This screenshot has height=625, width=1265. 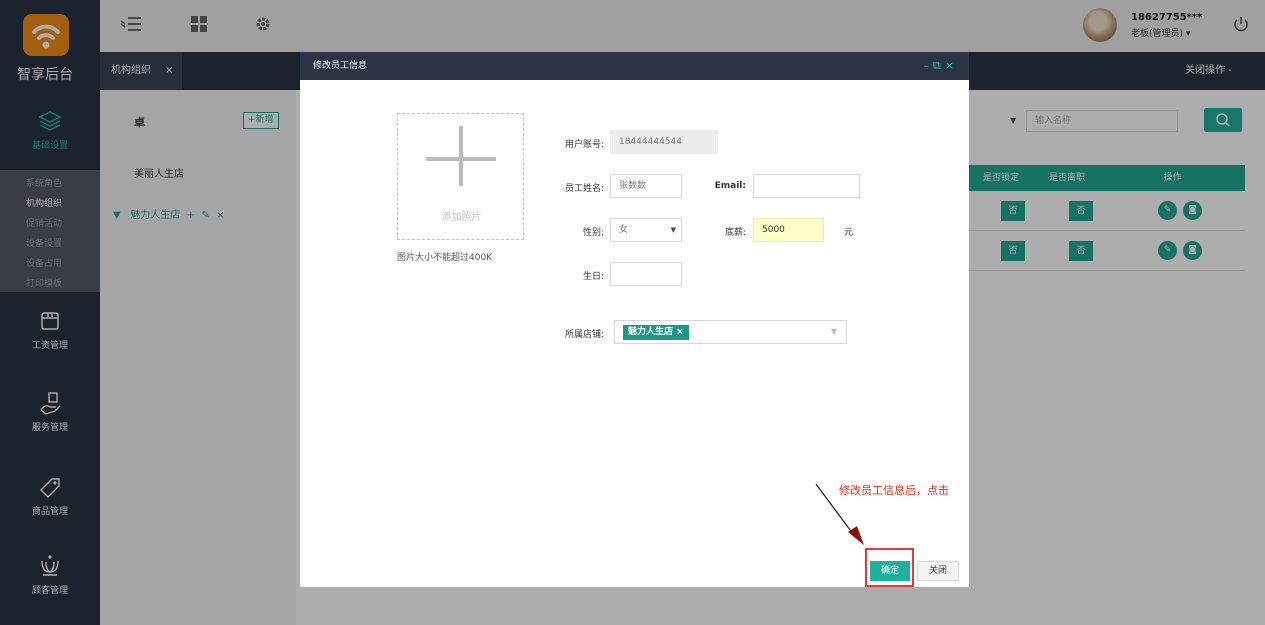 What do you see at coordinates (646, 186) in the screenshot?
I see `name-field: 张数数` at bounding box center [646, 186].